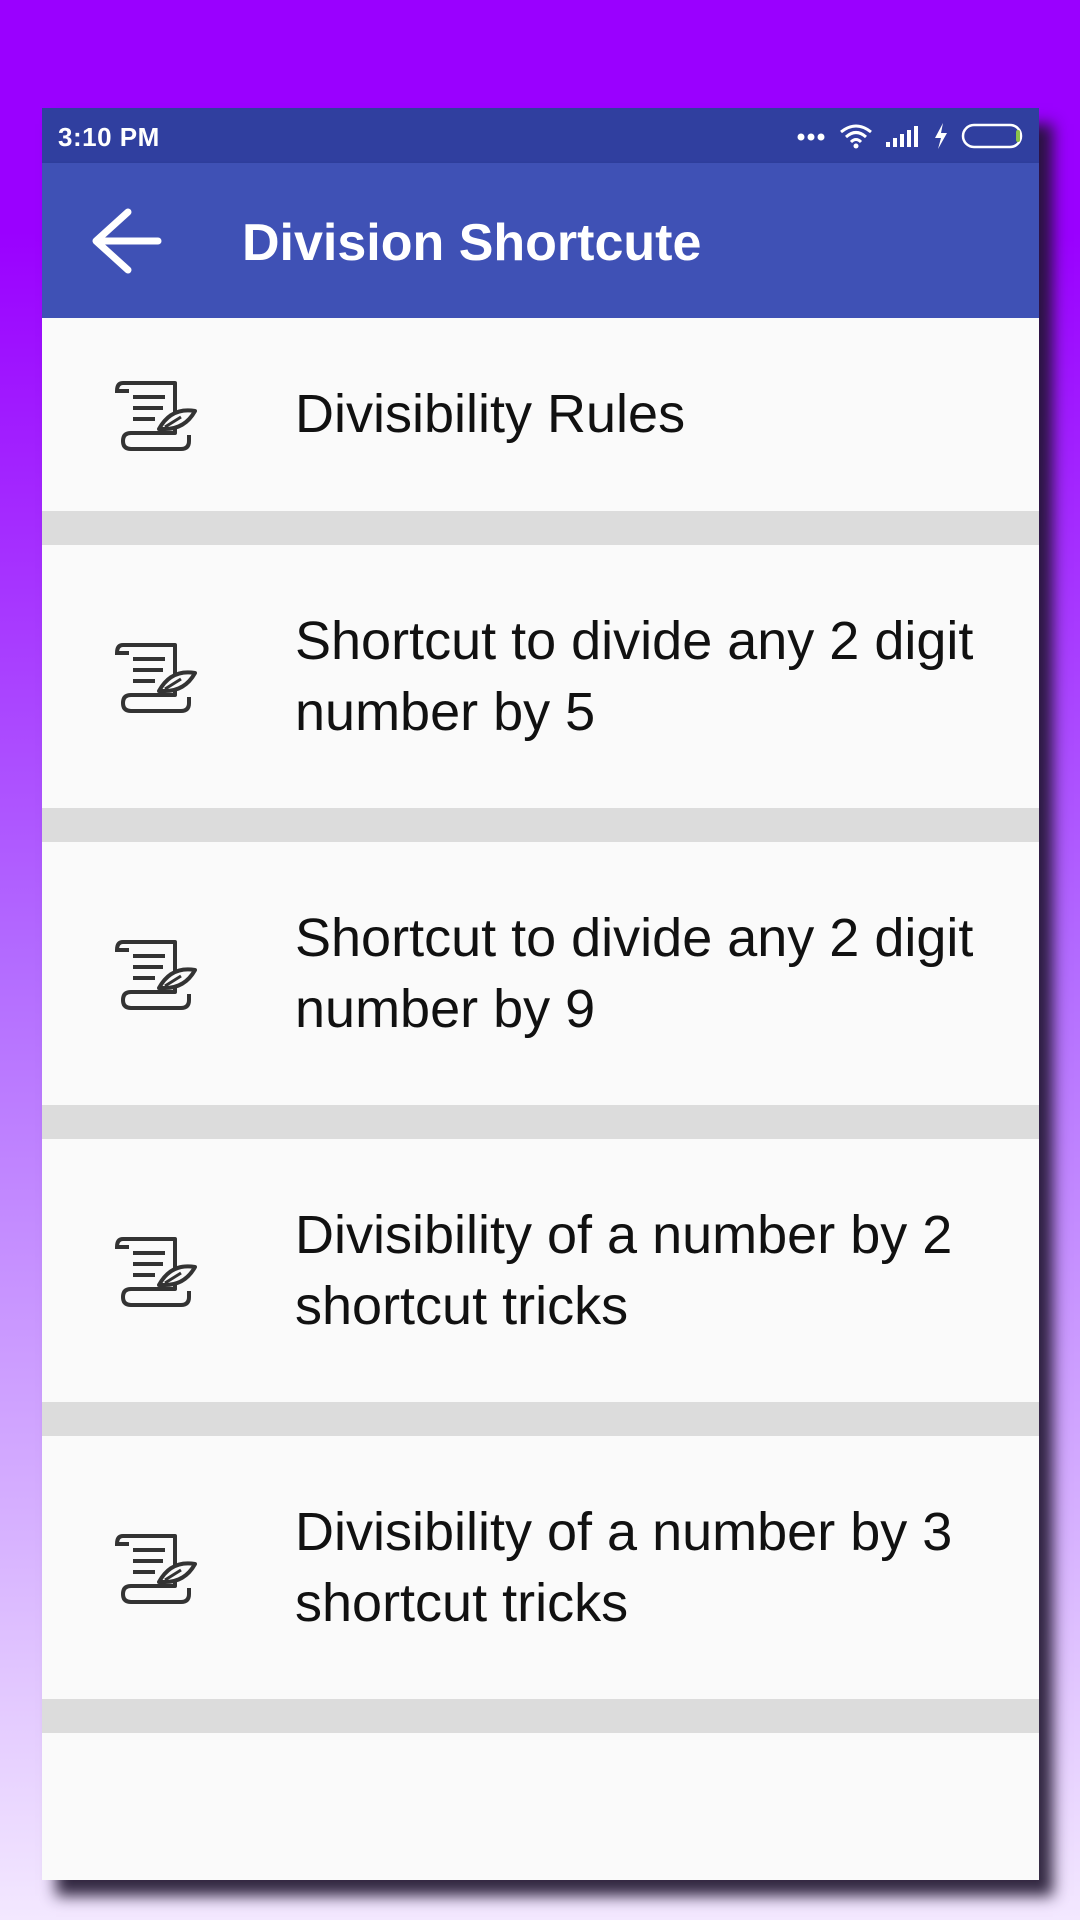 Image resolution: width=1080 pixels, height=1920 pixels. Describe the element at coordinates (856, 136) in the screenshot. I see `wifi-icon` at that location.